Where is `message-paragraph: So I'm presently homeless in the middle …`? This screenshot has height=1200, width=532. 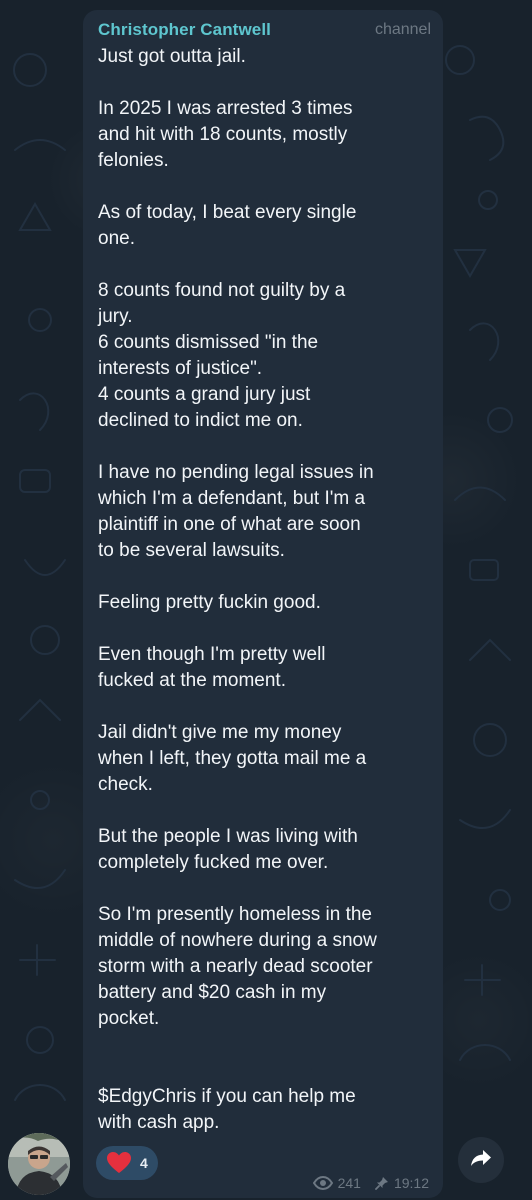 message-paragraph: So I'm presently homeless in the middle … is located at coordinates (237, 966).